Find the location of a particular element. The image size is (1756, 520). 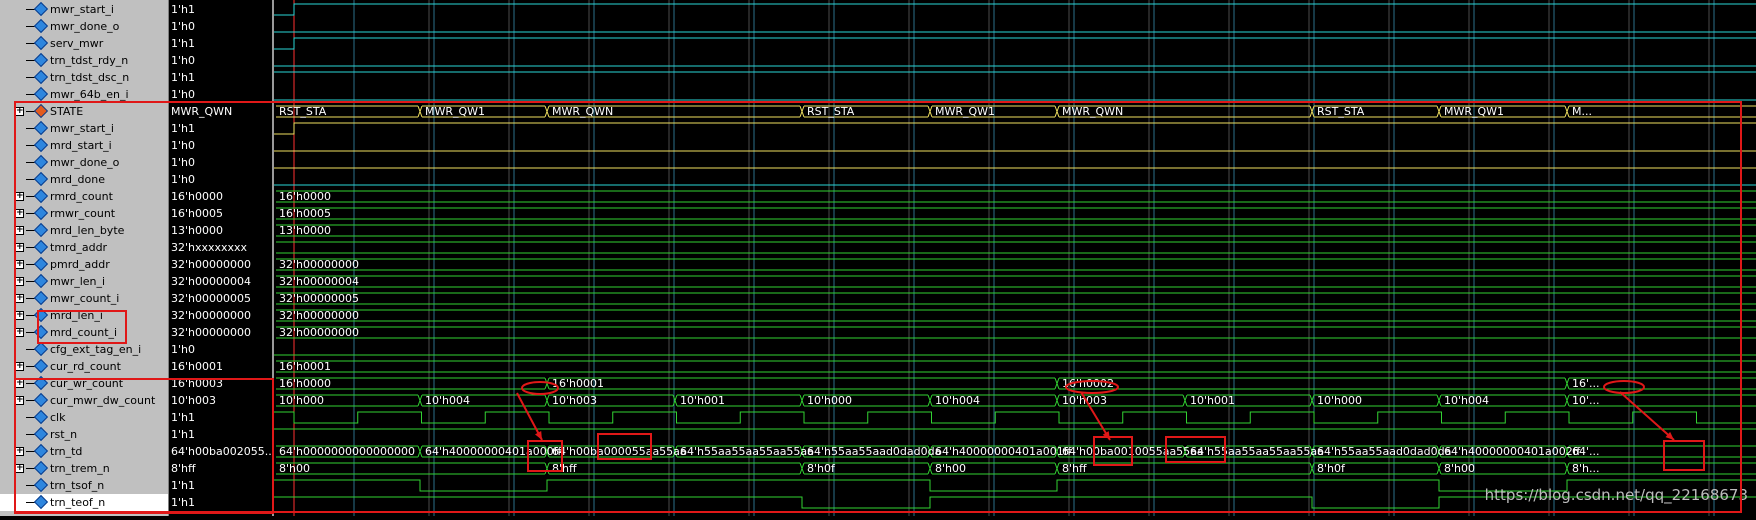

signal-name: trn_tdst_rdy_n is located at coordinates (89, 60).